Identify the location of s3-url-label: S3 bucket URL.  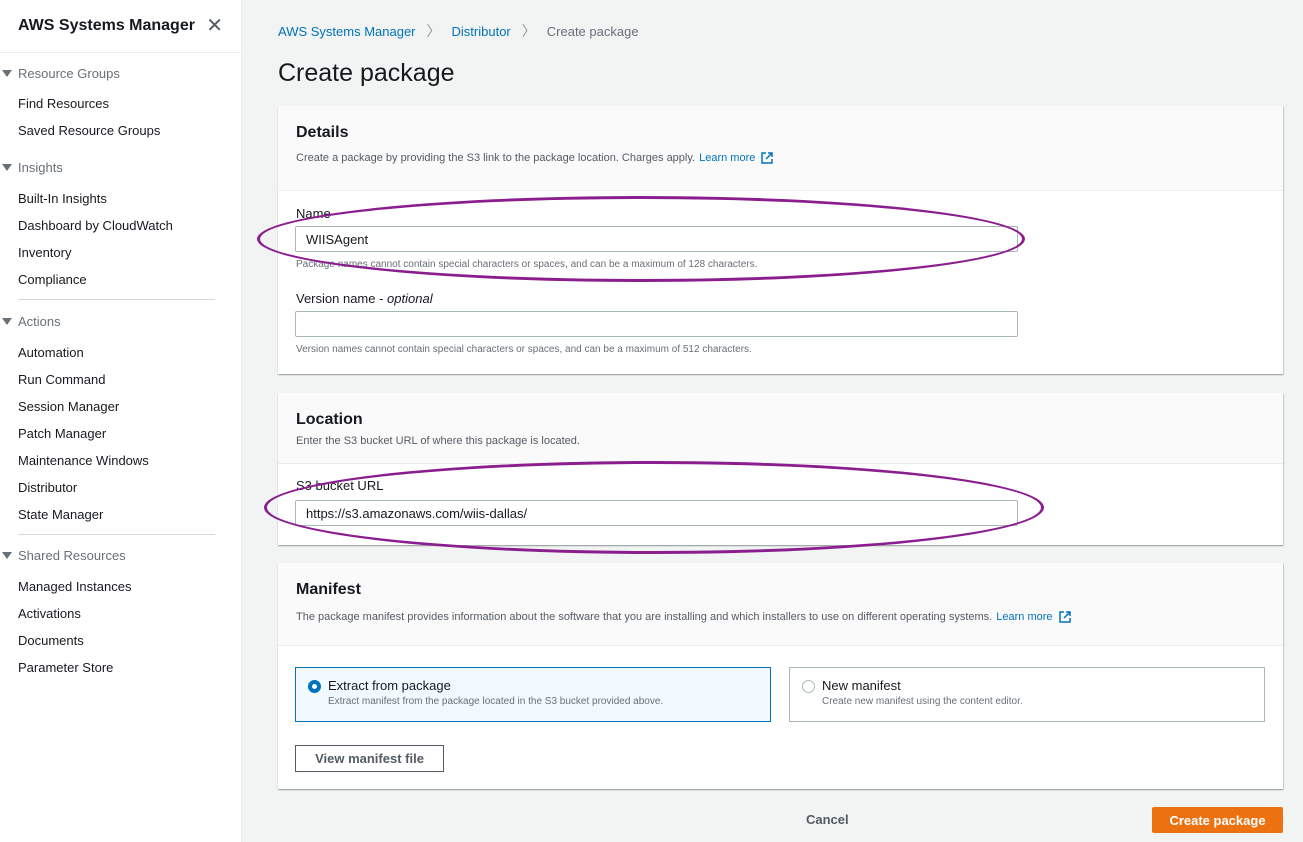
(340, 485).